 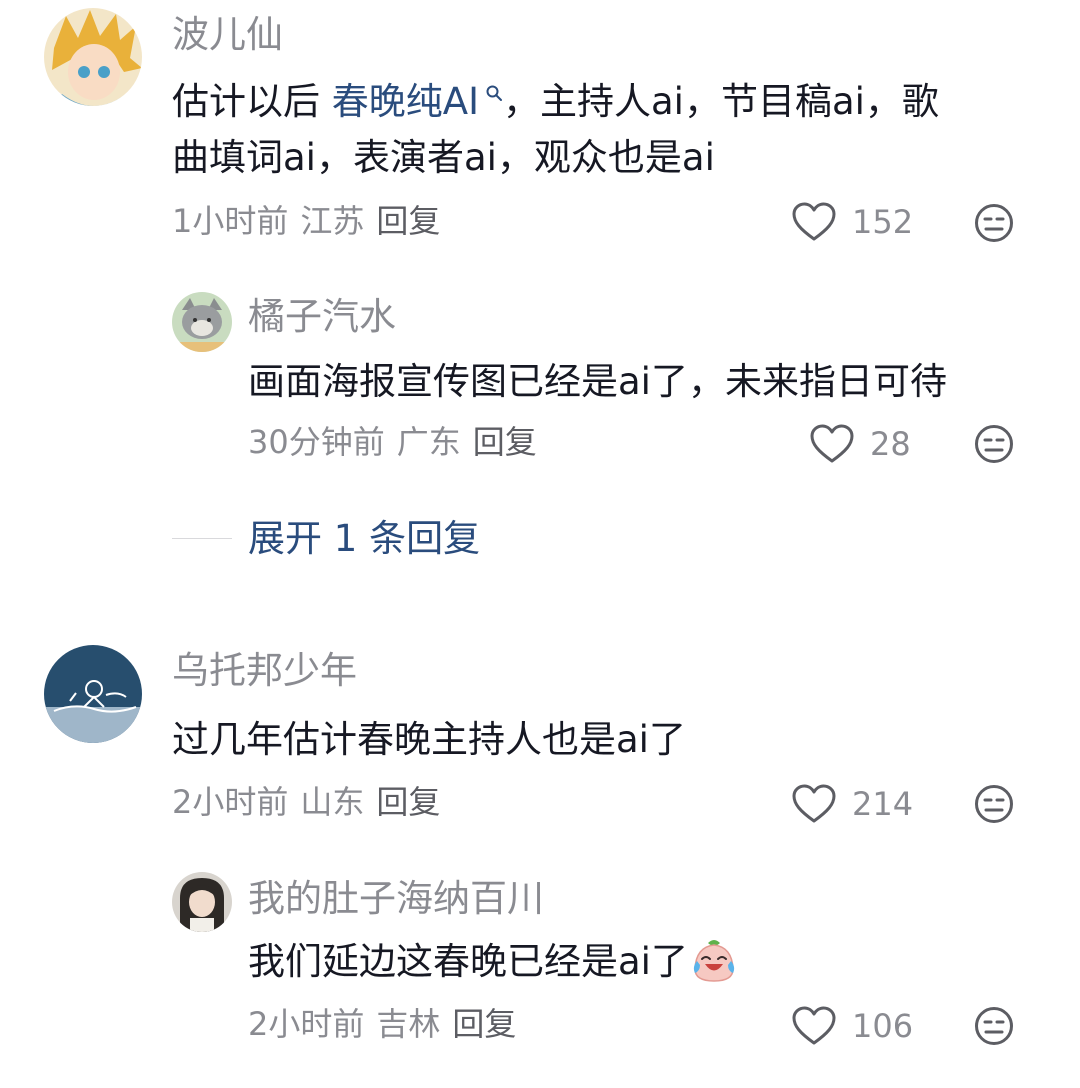 I want to click on comment-username: 波儿仙, so click(x=227, y=34).